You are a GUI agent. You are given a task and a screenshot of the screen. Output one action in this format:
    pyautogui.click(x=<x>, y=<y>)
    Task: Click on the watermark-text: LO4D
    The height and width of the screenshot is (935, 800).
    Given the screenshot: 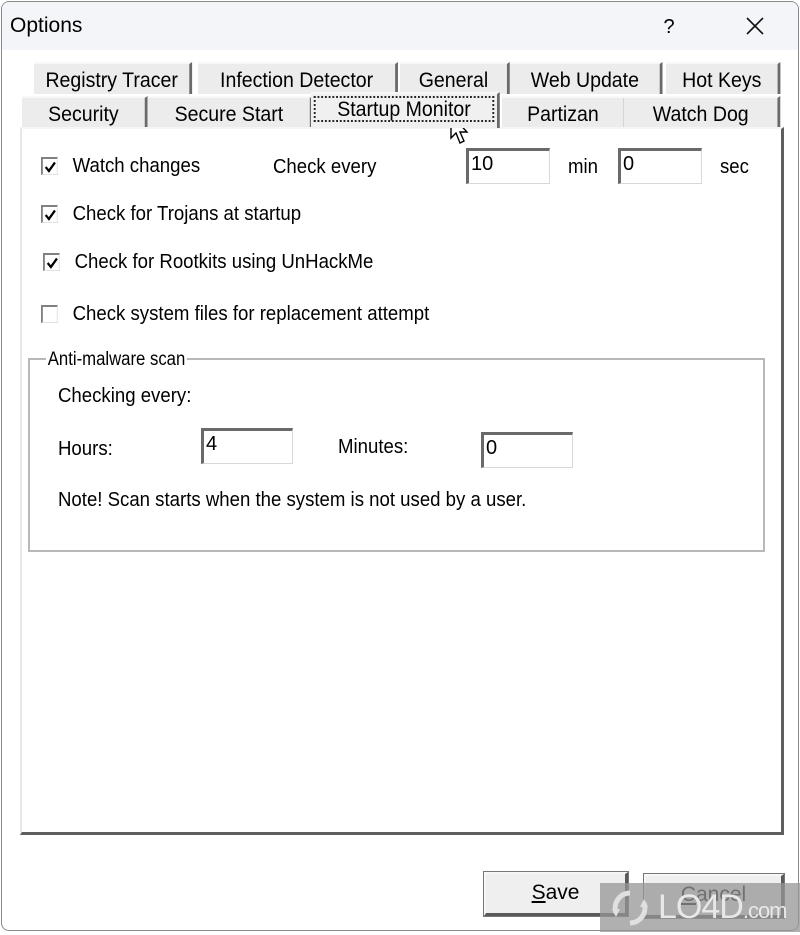 What is the action you would take?
    pyautogui.click(x=701, y=907)
    